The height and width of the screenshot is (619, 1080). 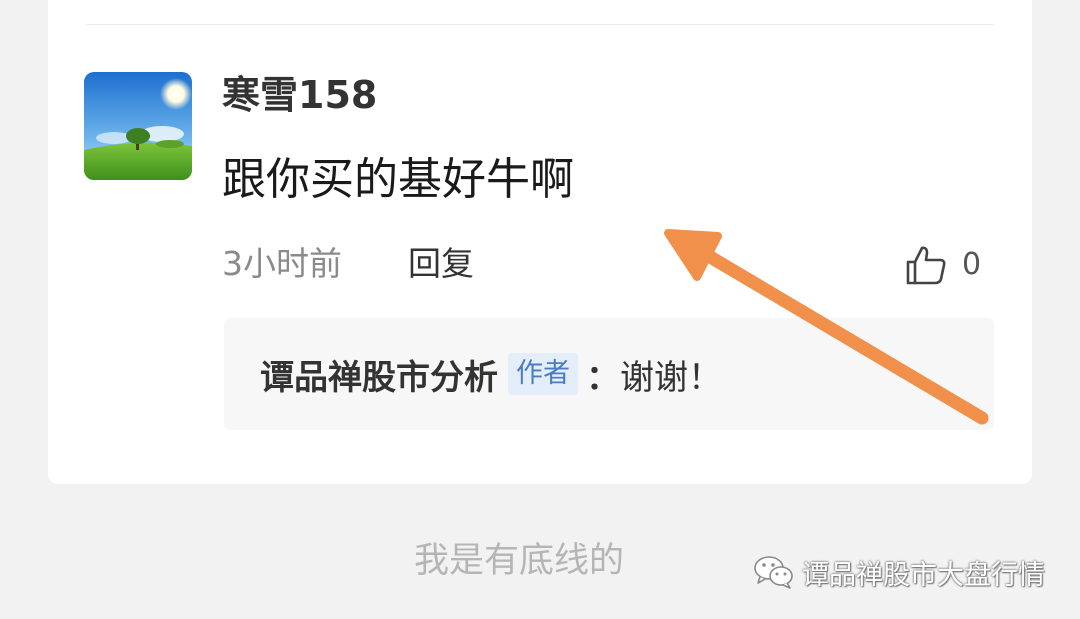 What do you see at coordinates (543, 374) in the screenshot?
I see `author-badge: 作者` at bounding box center [543, 374].